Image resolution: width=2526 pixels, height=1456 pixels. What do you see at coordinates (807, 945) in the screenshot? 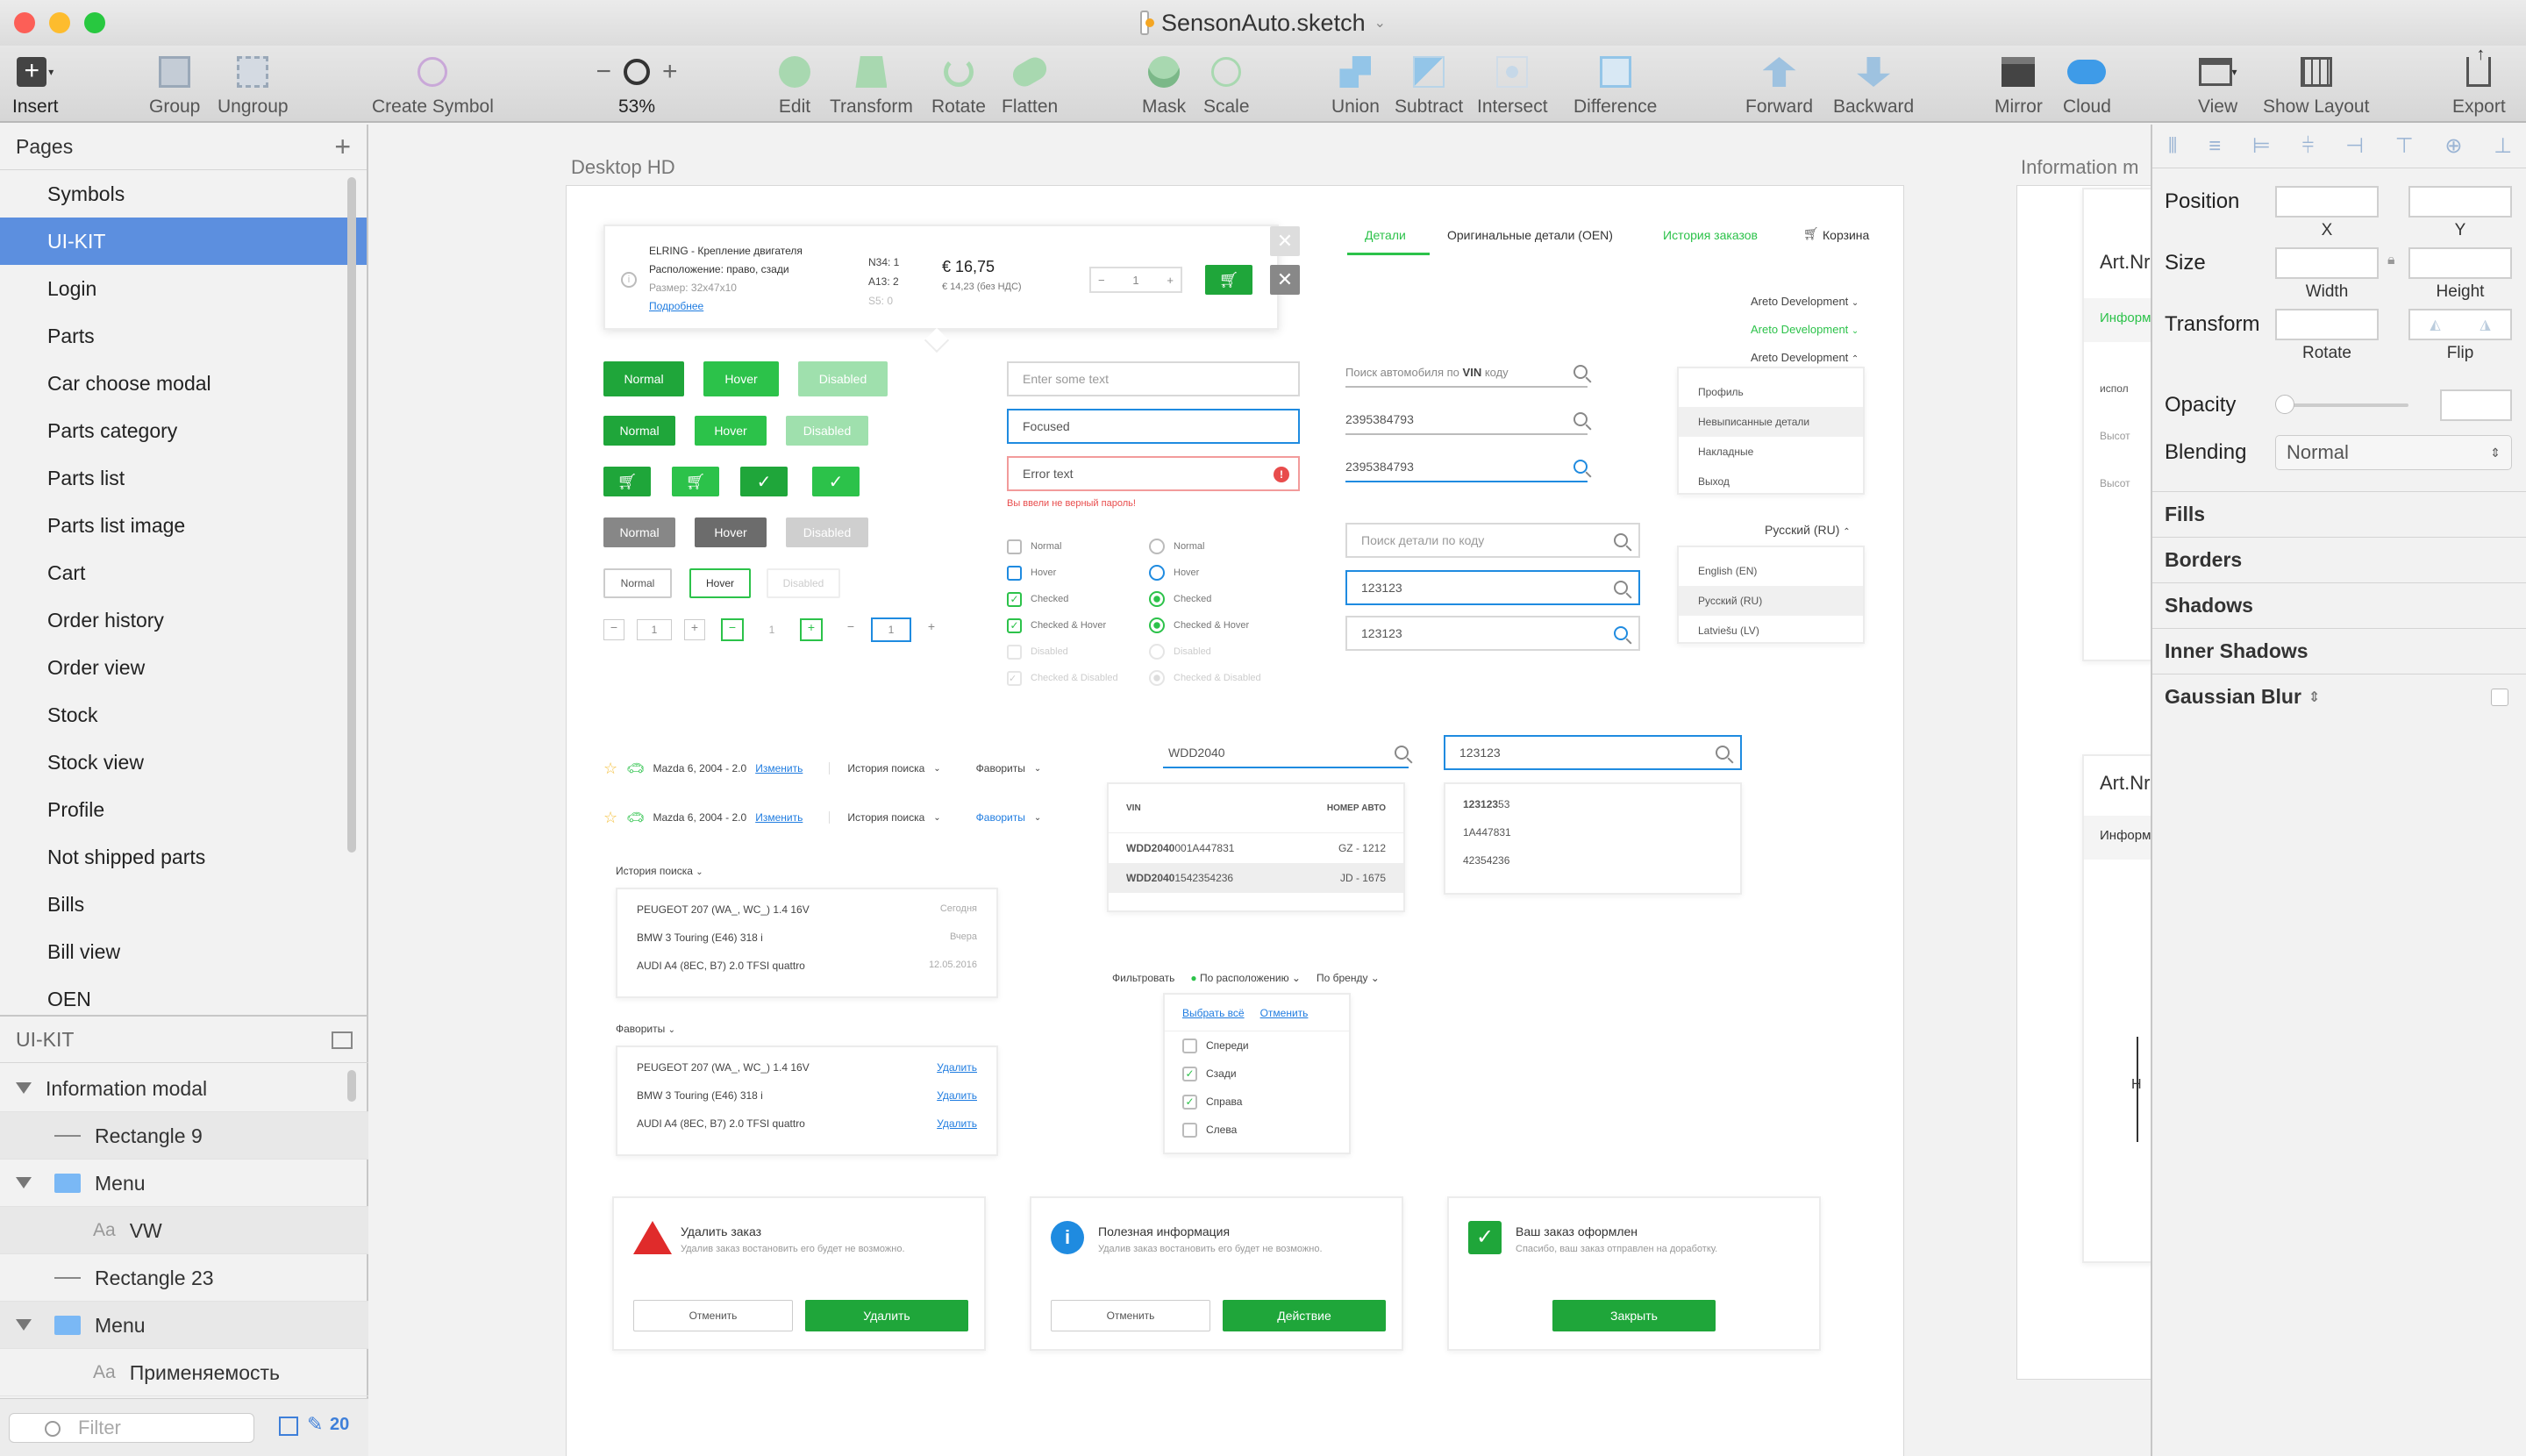
I see `history-row: BMW 3 Touring (E46) 318 i Вчера` at bounding box center [807, 945].